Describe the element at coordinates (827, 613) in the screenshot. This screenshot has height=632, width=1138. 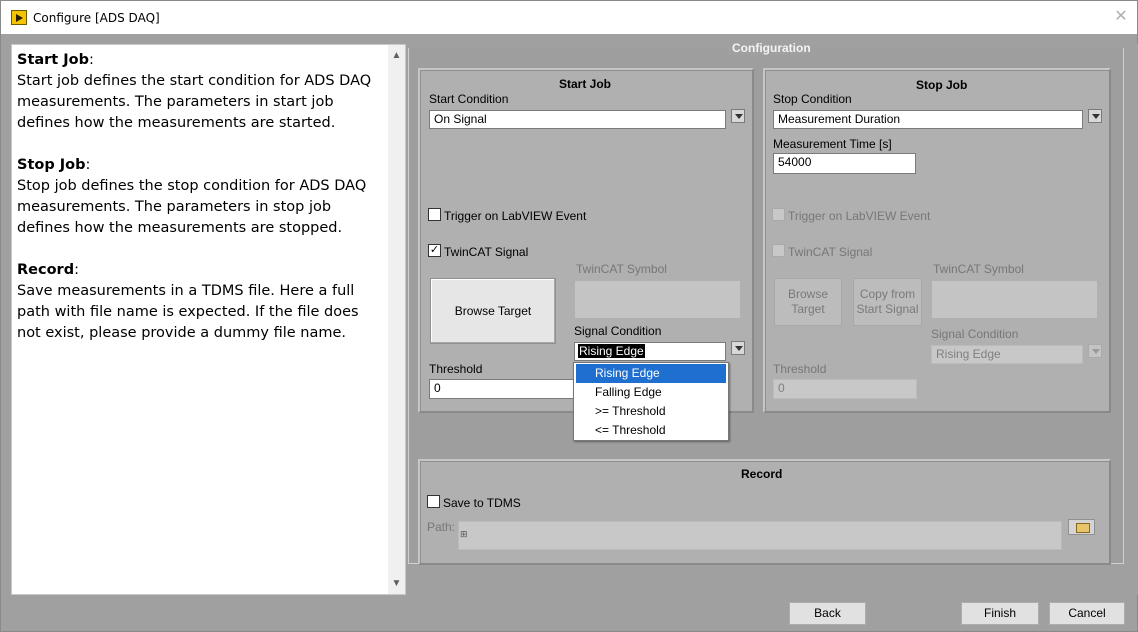
I see `back-button: Back` at that location.